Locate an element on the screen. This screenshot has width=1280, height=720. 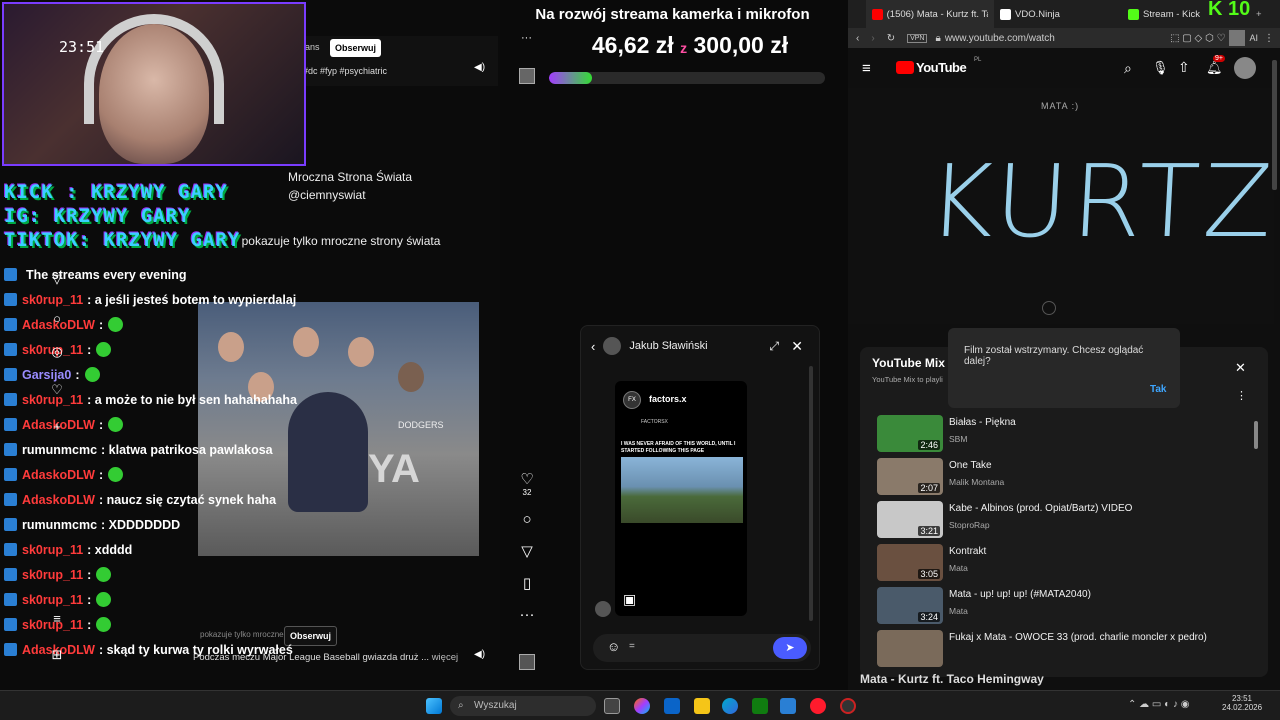
store-icon is located at coordinates (672, 706).